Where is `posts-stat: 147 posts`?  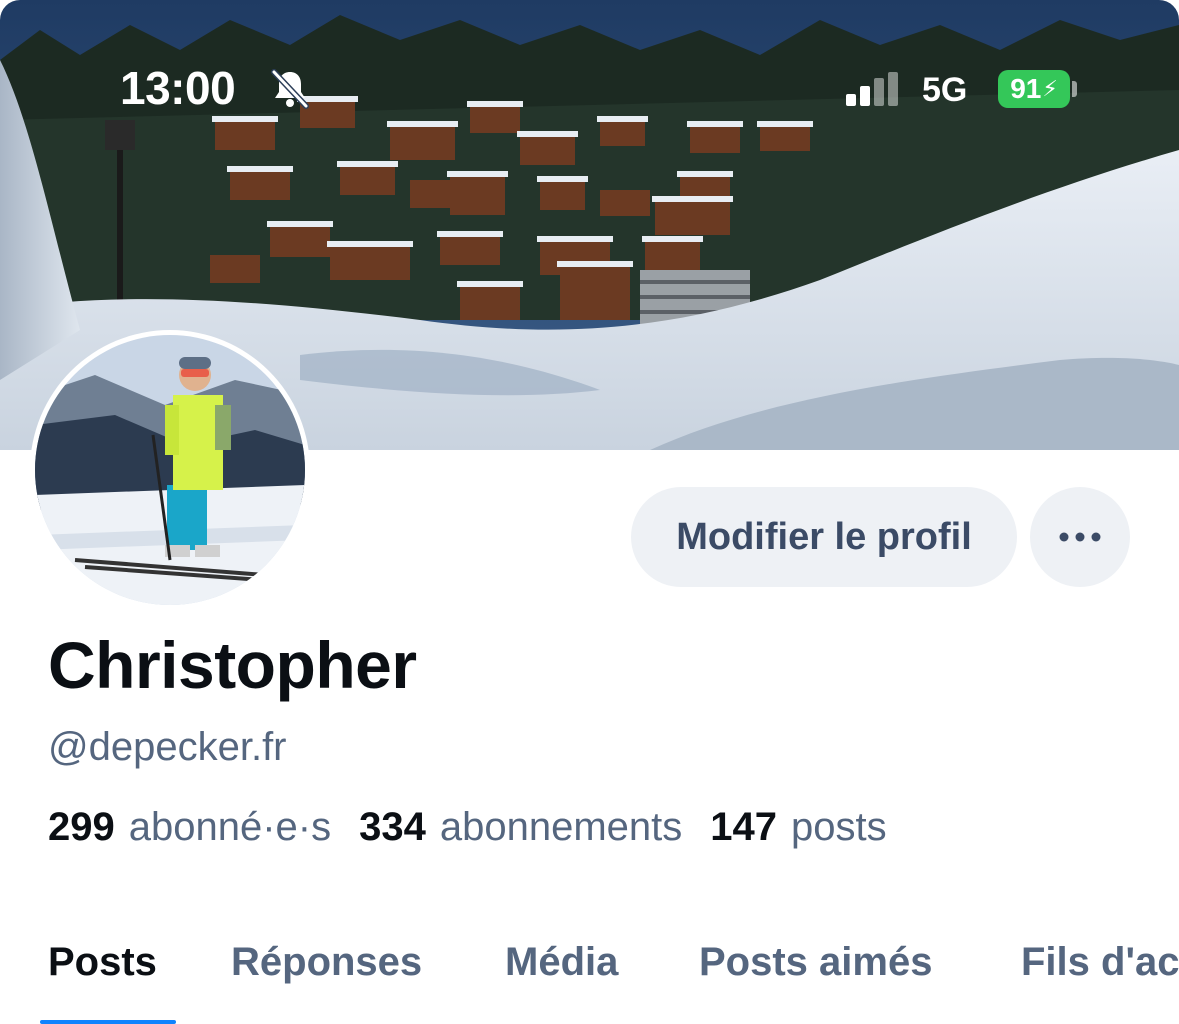 posts-stat: 147 posts is located at coordinates (798, 827).